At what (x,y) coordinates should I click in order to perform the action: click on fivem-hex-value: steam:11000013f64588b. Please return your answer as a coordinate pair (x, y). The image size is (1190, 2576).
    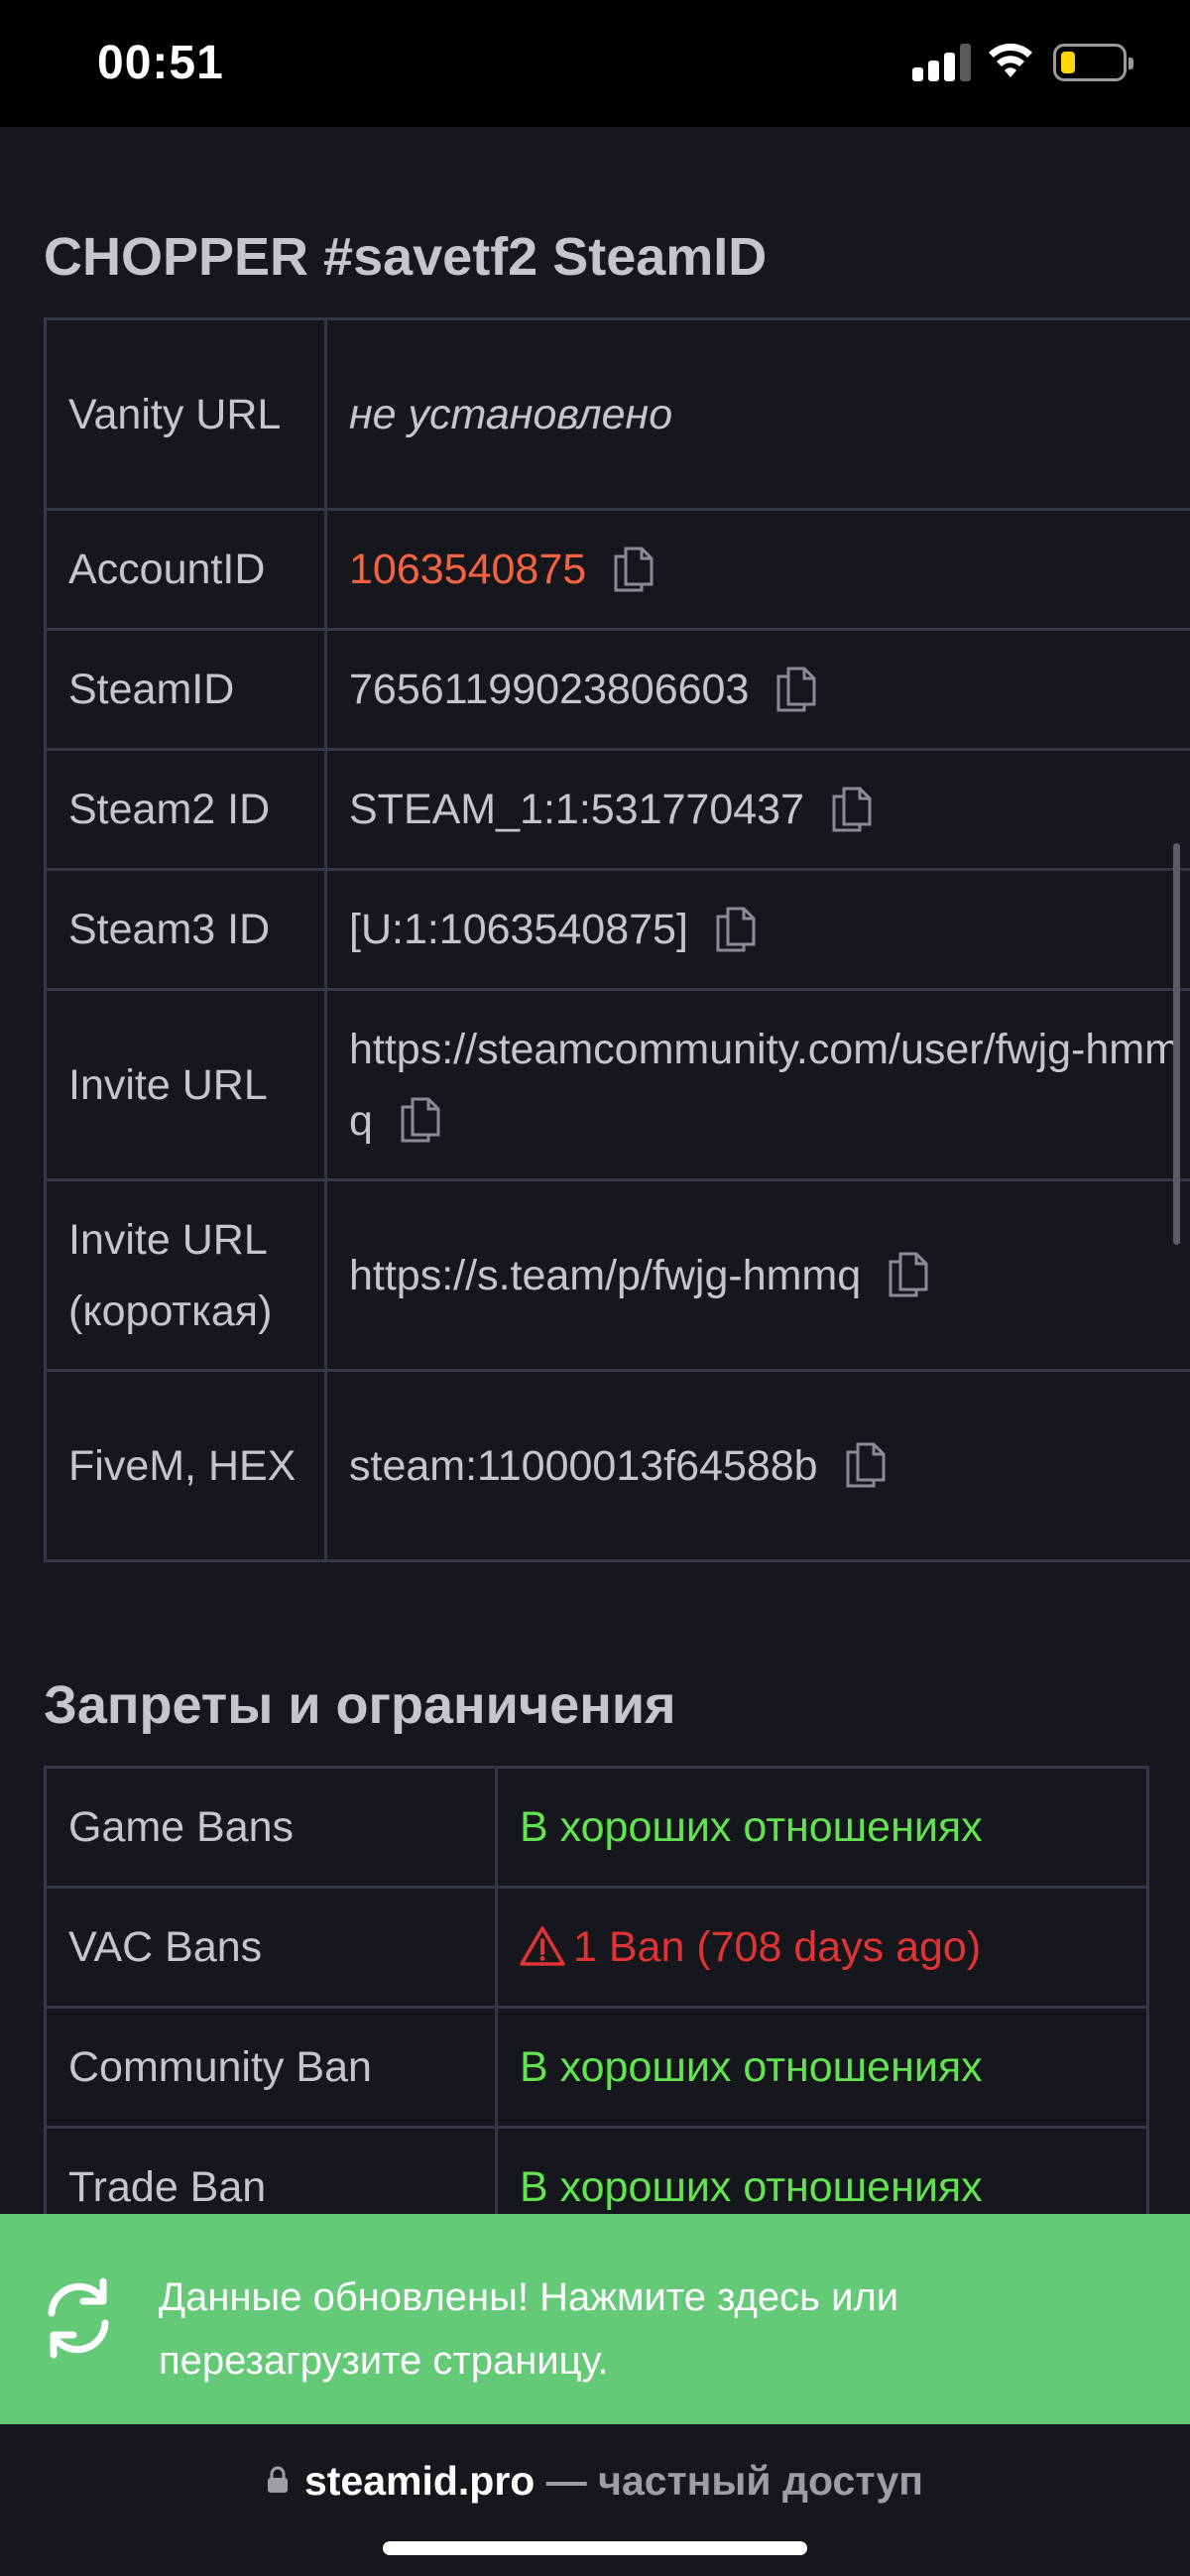
    Looking at the image, I should click on (583, 1466).